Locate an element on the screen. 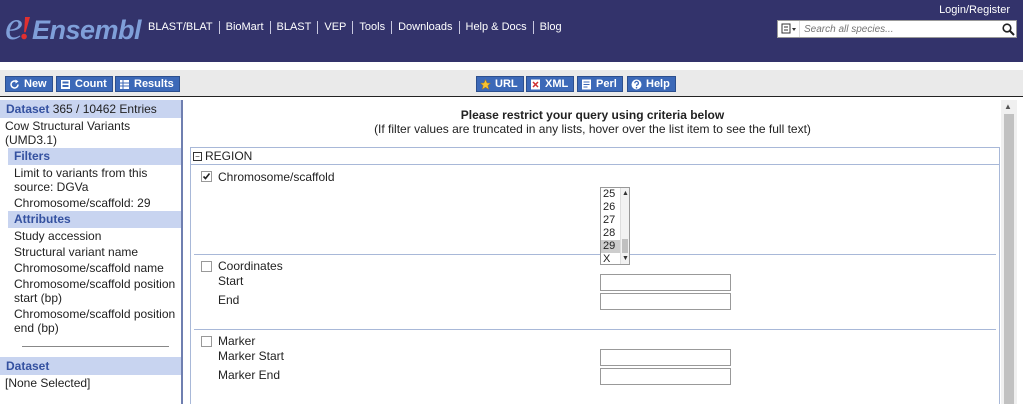 The image size is (1023, 404). species-search is located at coordinates (897, 29).